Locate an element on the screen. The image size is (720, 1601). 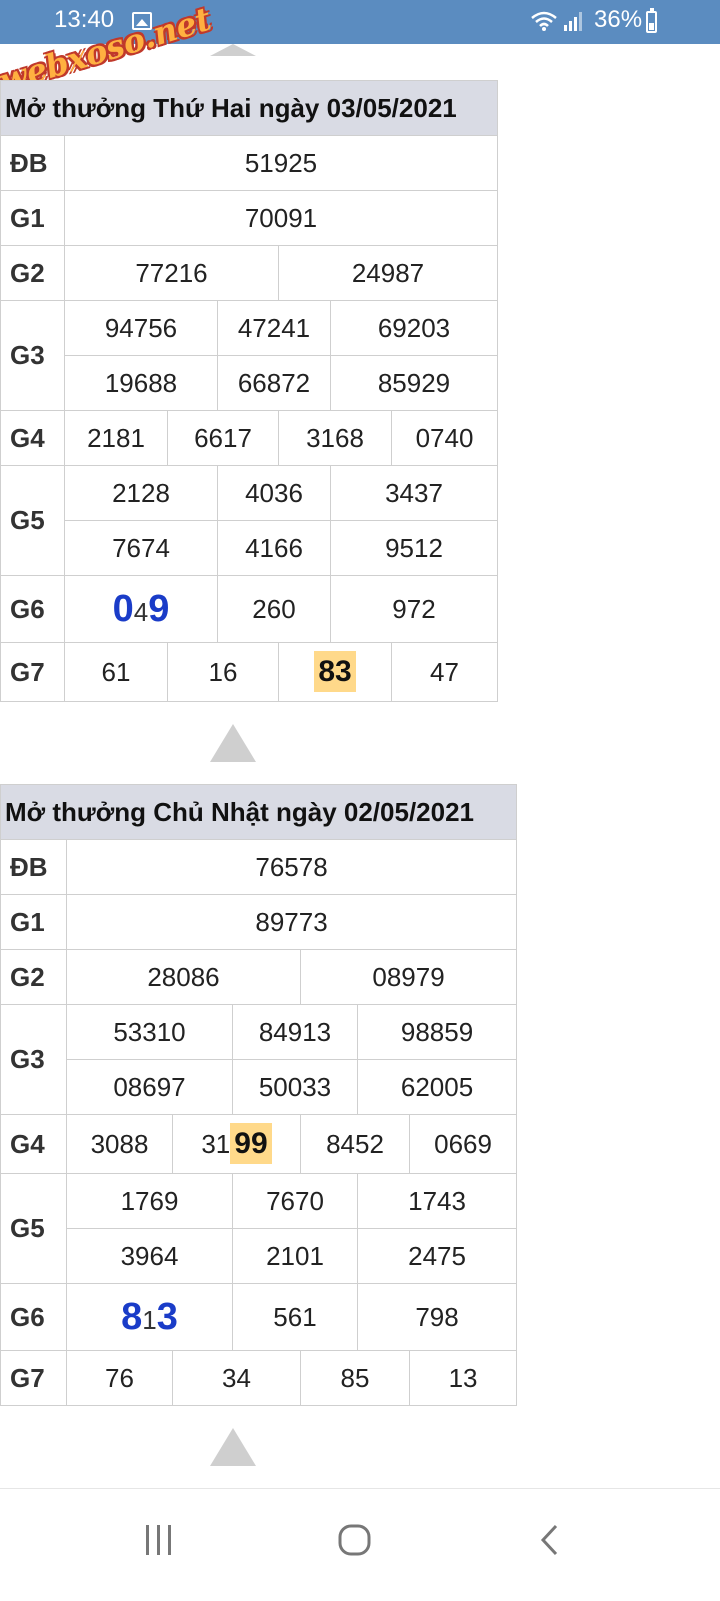
prize-g5: 7670 is located at coordinates (295, 1201).